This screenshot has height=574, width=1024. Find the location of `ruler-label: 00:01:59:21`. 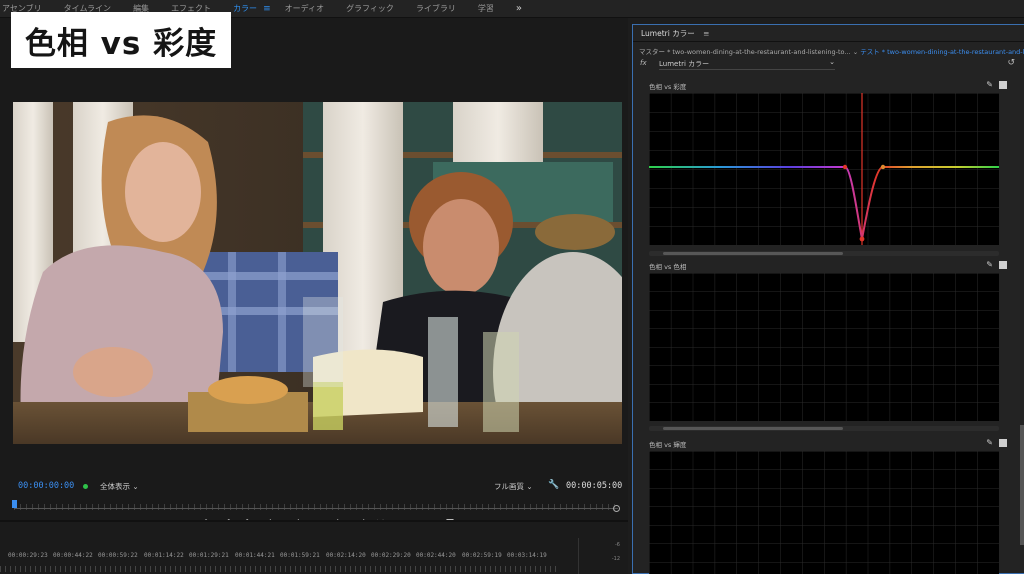

ruler-label: 00:01:59:21 is located at coordinates (300, 555).